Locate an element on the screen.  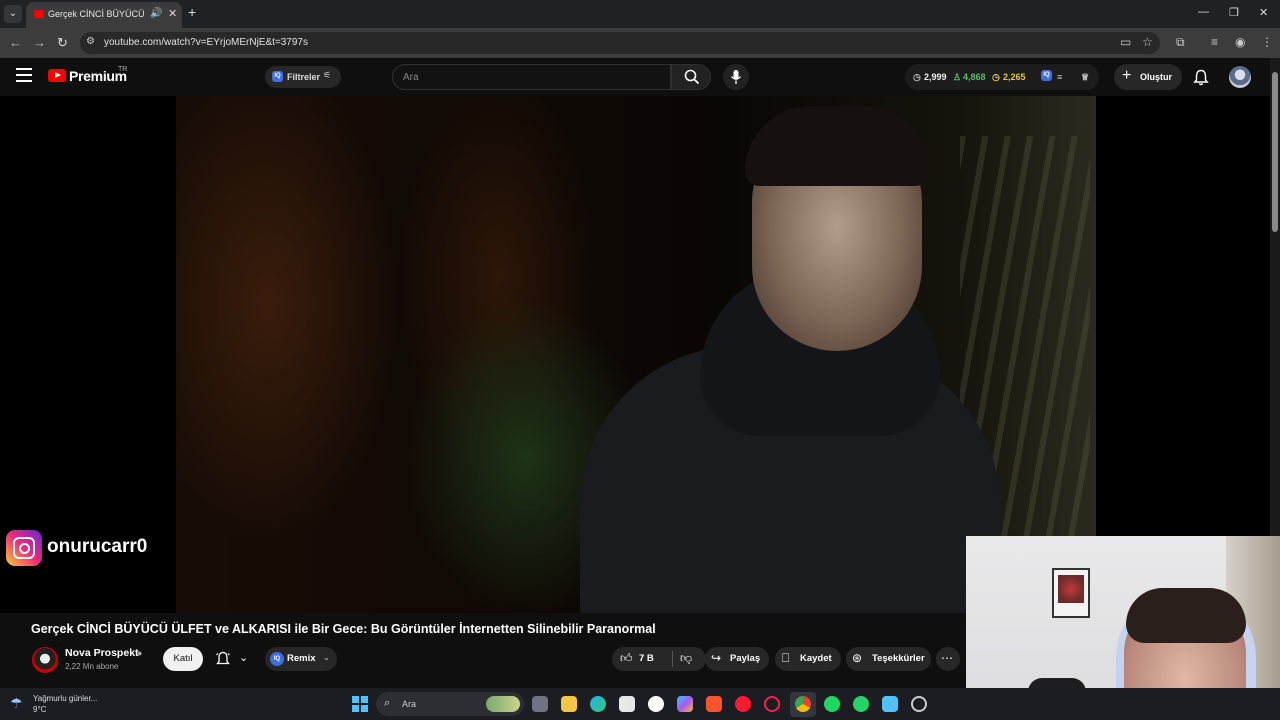
stat-likes: 4,868 is located at coordinates (974, 77).